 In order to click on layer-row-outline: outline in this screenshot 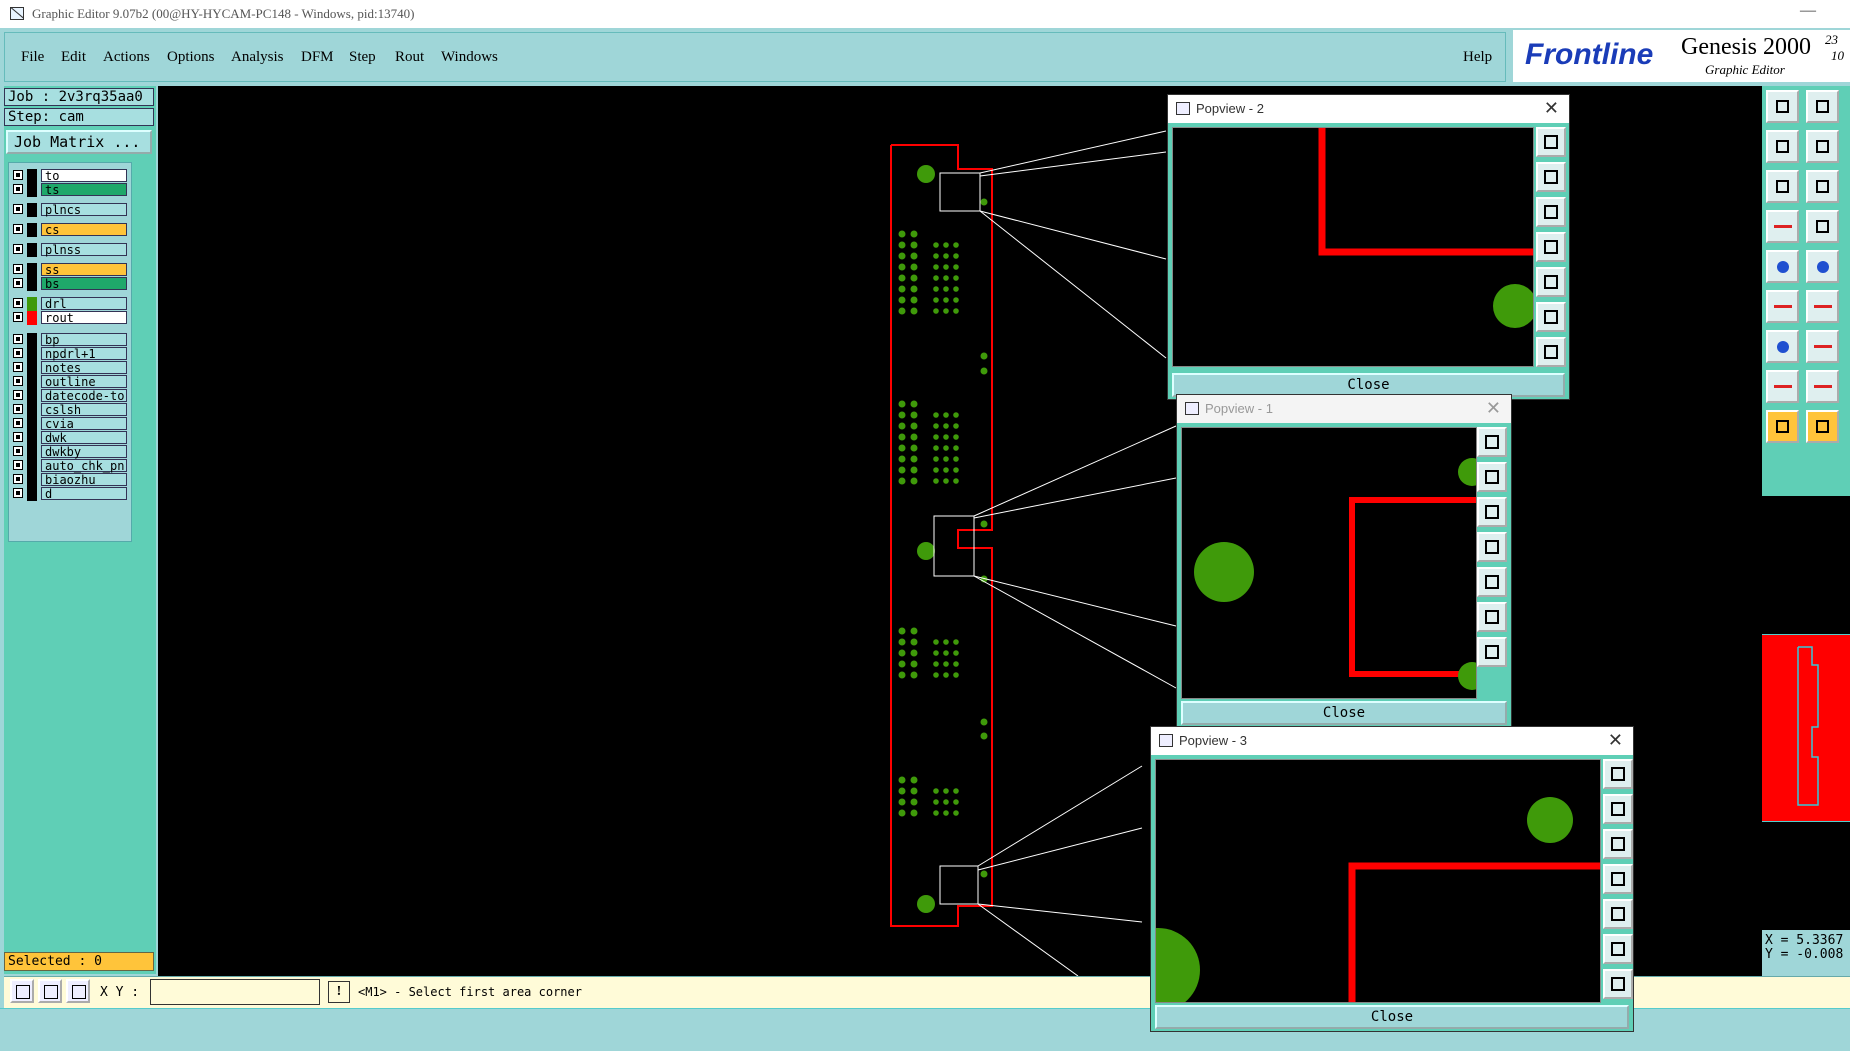, I will do `click(70, 382)`.